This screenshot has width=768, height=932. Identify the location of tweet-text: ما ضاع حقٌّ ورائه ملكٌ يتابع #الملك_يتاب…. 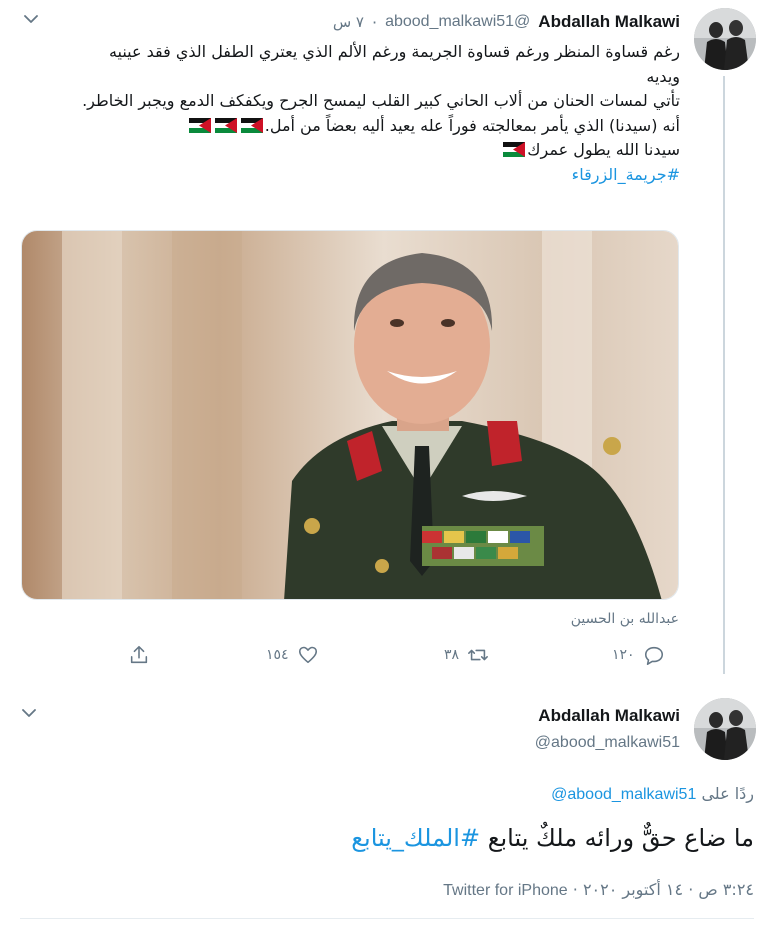
(552, 838).